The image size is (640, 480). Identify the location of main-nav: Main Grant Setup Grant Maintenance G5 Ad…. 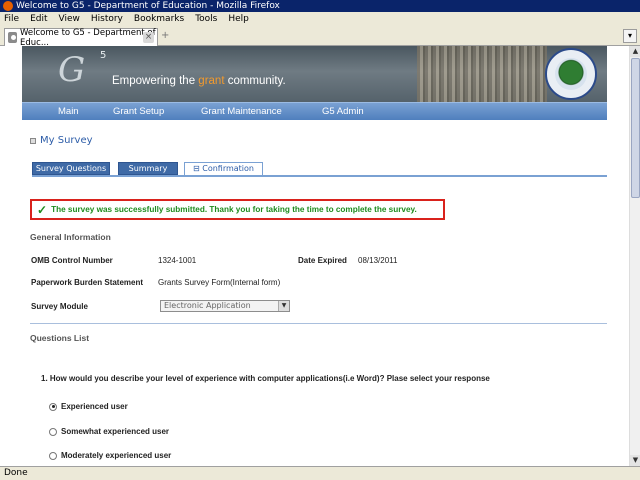
(314, 111).